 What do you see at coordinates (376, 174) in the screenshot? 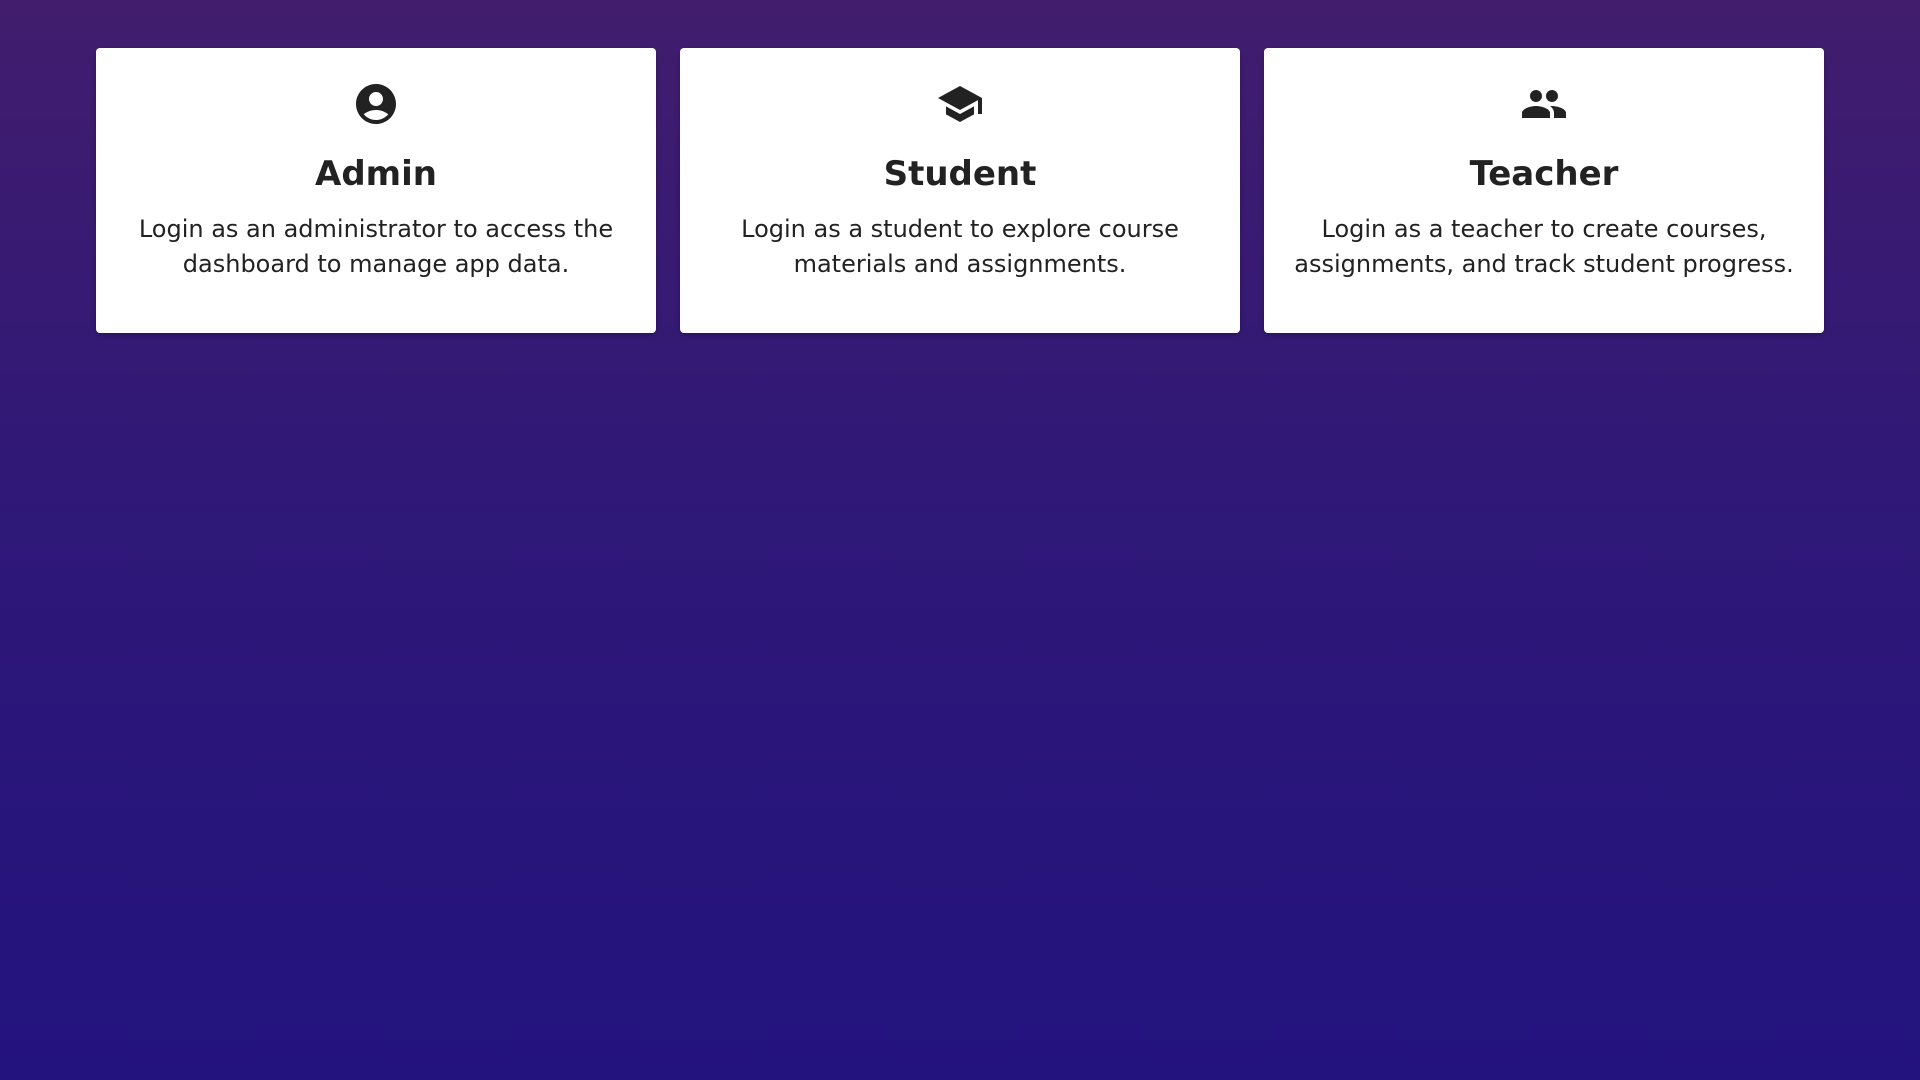
I see `admin-card-title: Admin` at bounding box center [376, 174].